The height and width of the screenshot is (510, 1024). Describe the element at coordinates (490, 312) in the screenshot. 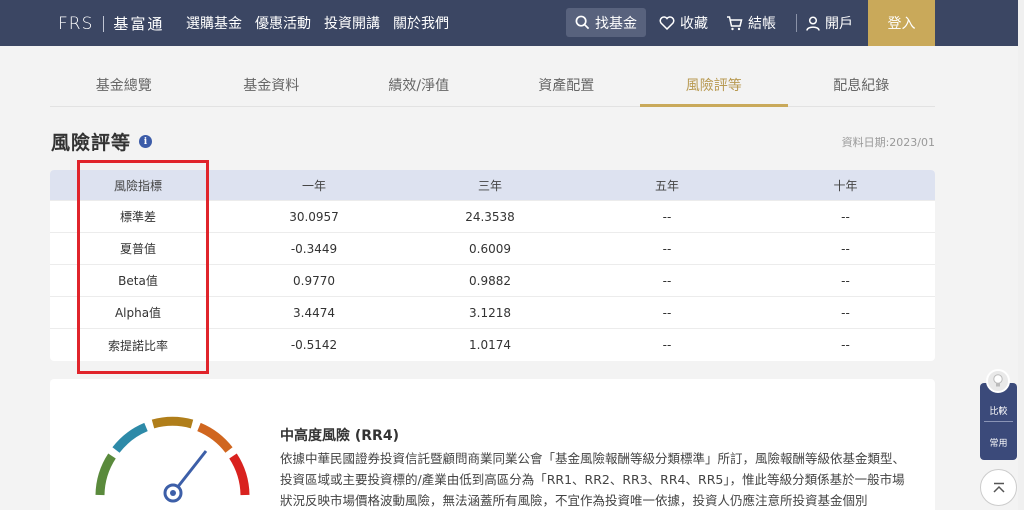

I see `table-cell: 3.1218` at that location.